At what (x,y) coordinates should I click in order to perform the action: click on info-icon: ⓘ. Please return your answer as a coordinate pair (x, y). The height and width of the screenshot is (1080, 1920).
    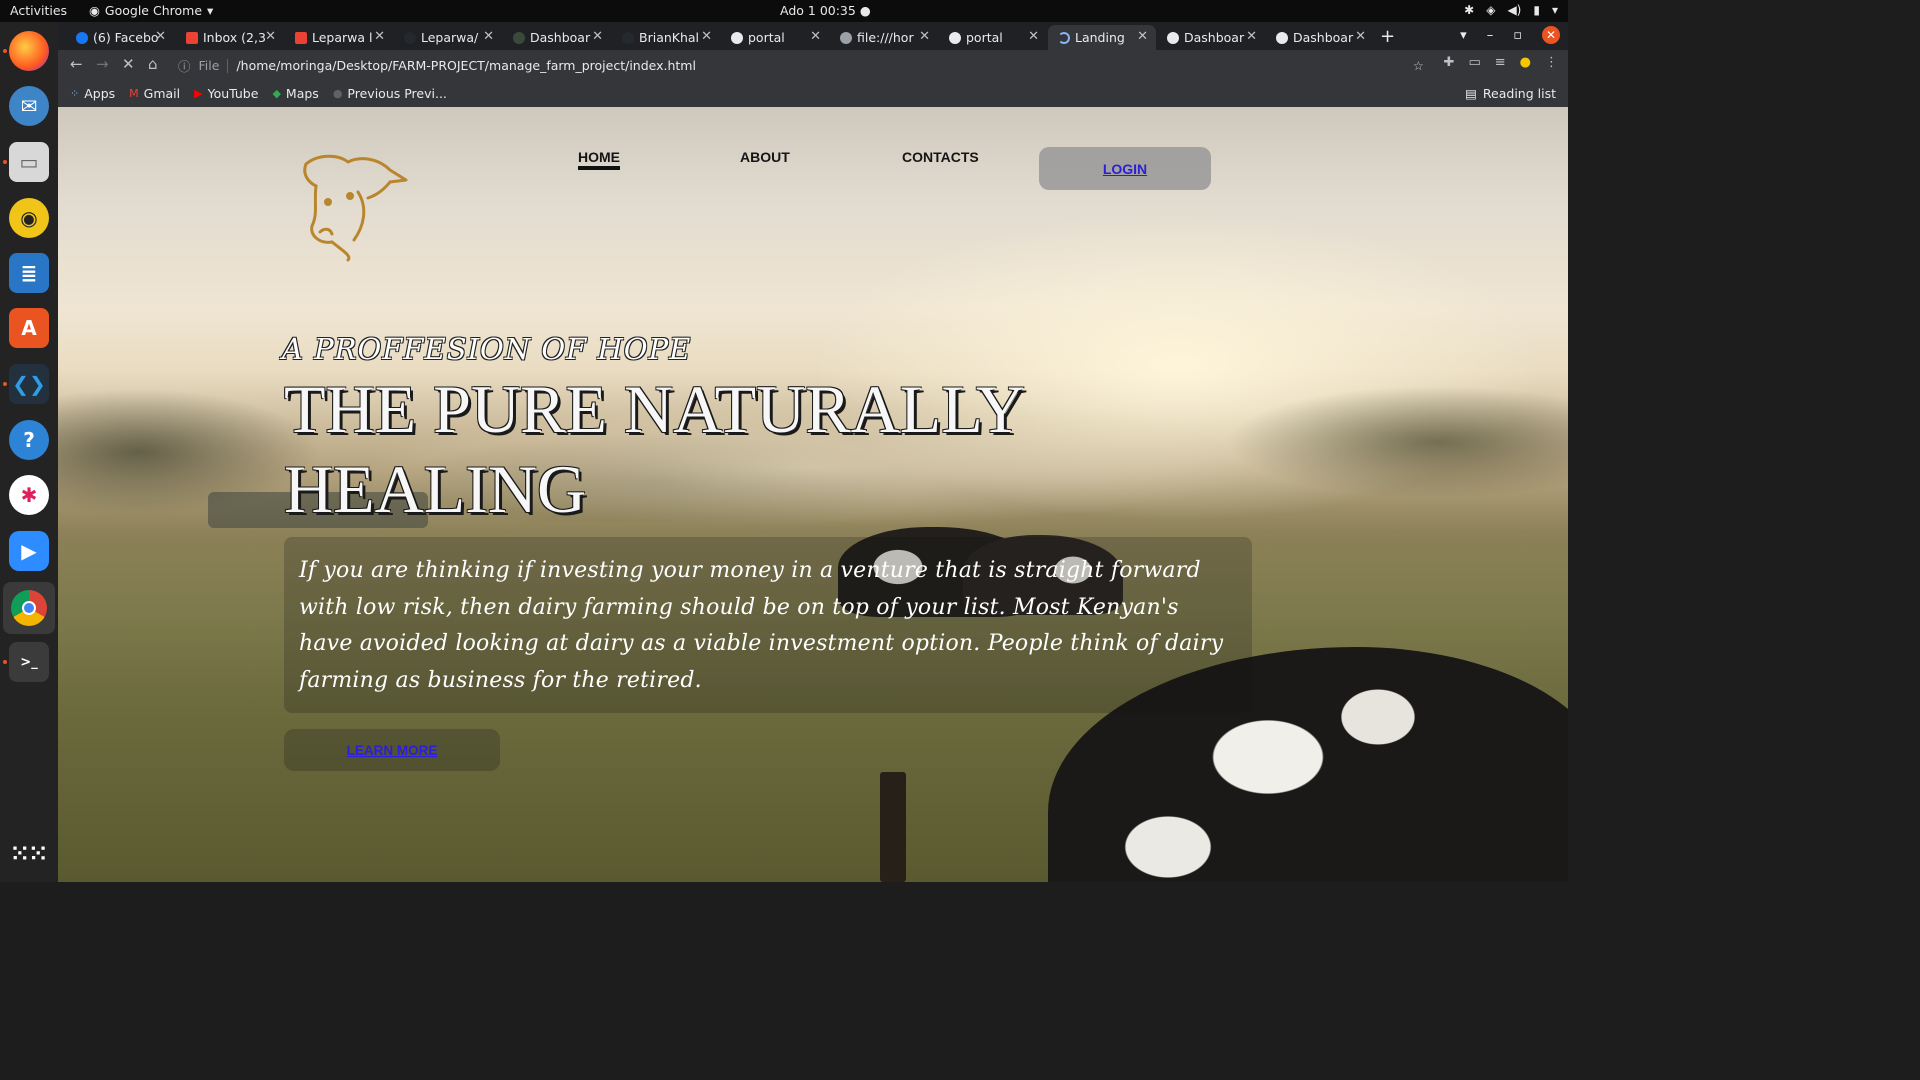
    Looking at the image, I should click on (184, 65).